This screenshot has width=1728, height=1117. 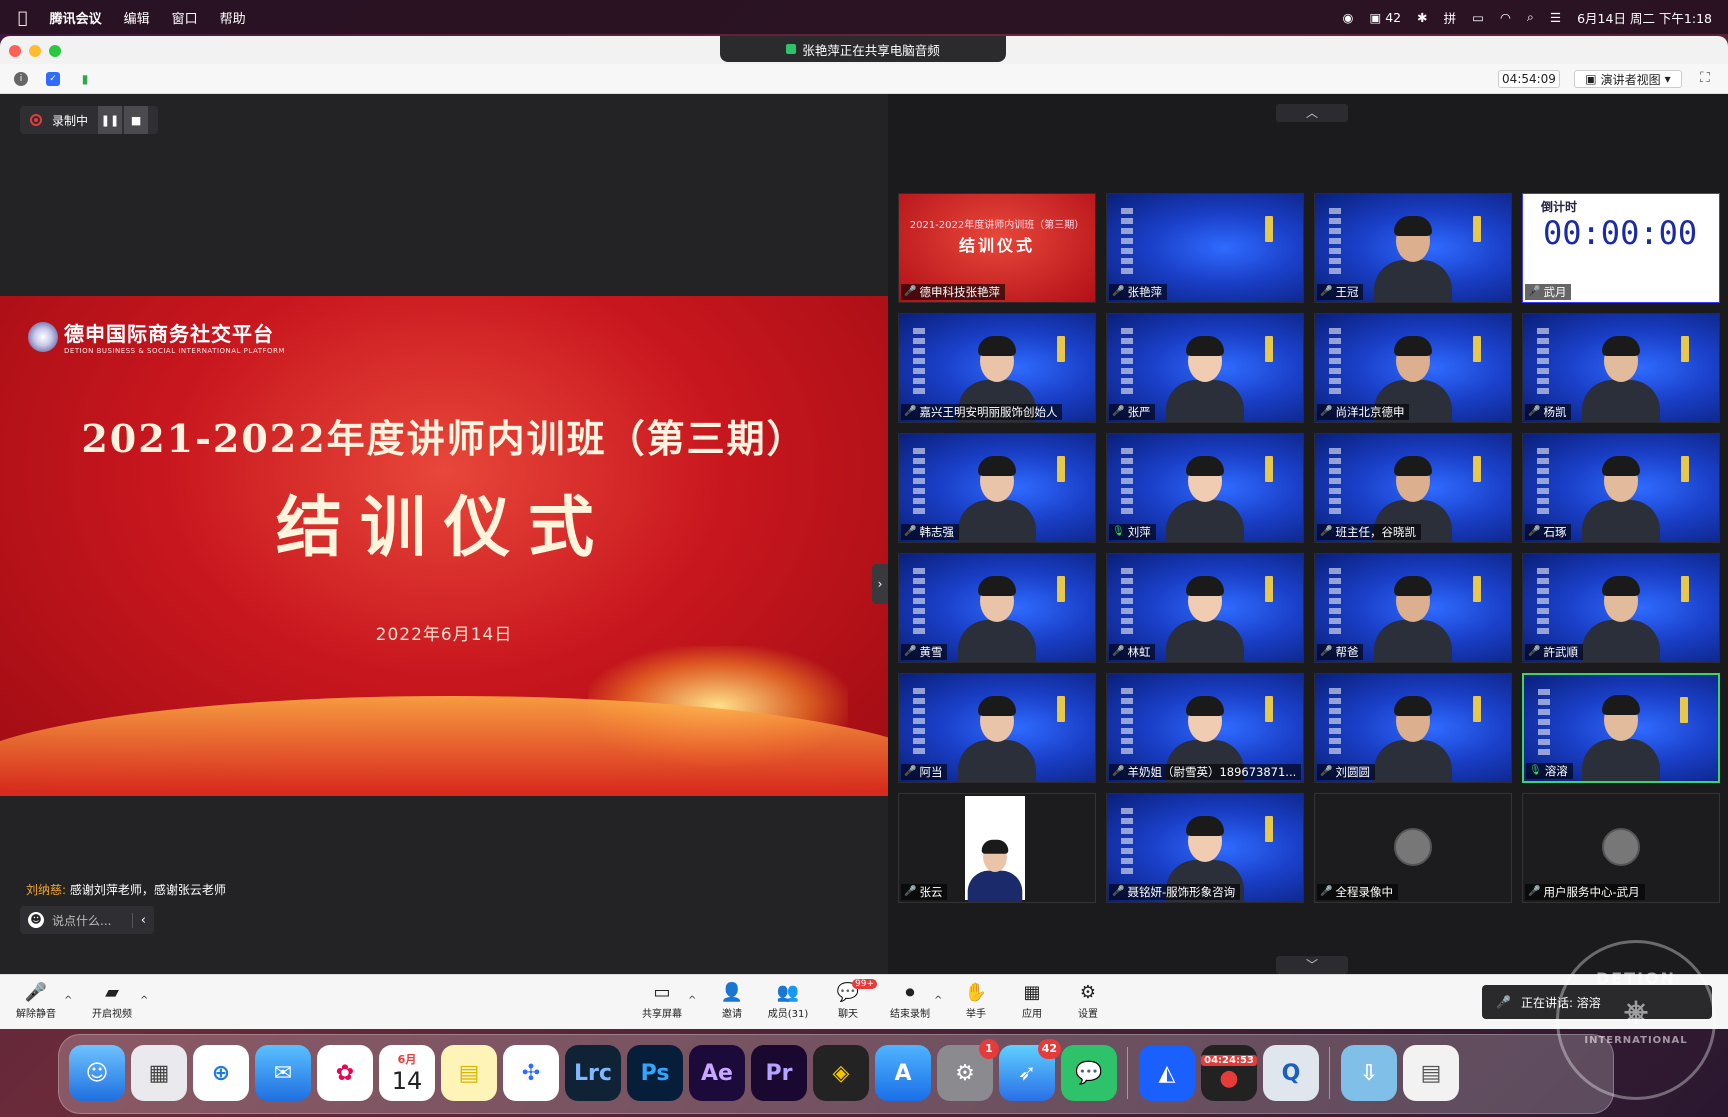 What do you see at coordinates (85, 79) in the screenshot?
I see `signal-icon: ▮` at bounding box center [85, 79].